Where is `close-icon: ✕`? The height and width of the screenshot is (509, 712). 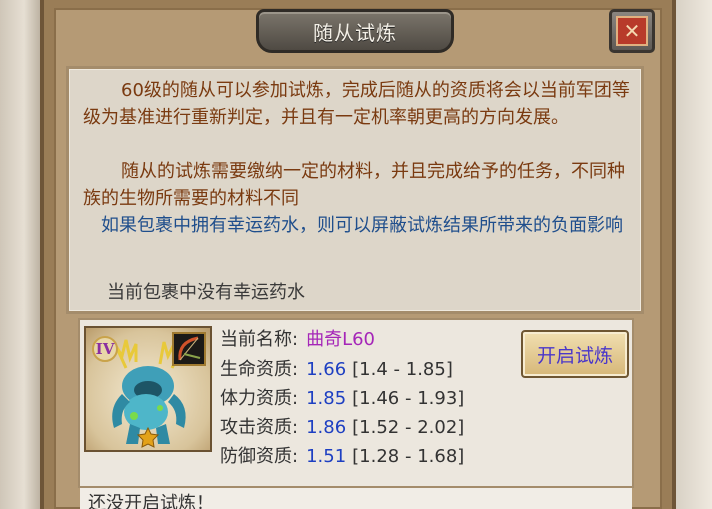
close-icon: ✕ is located at coordinates (632, 31).